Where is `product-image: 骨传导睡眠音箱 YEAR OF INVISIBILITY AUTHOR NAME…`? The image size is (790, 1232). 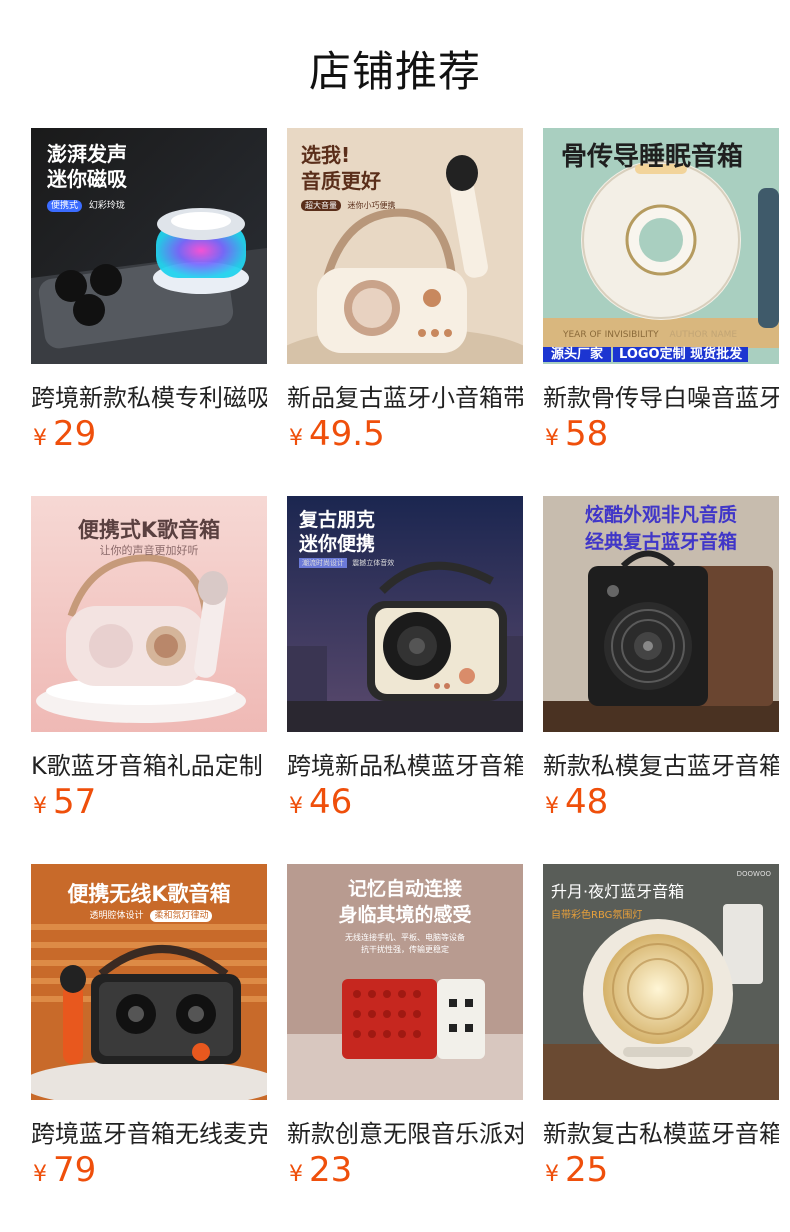 product-image: 骨传导睡眠音箱 YEAR OF INVISIBILITY AUTHOR NAME… is located at coordinates (661, 246).